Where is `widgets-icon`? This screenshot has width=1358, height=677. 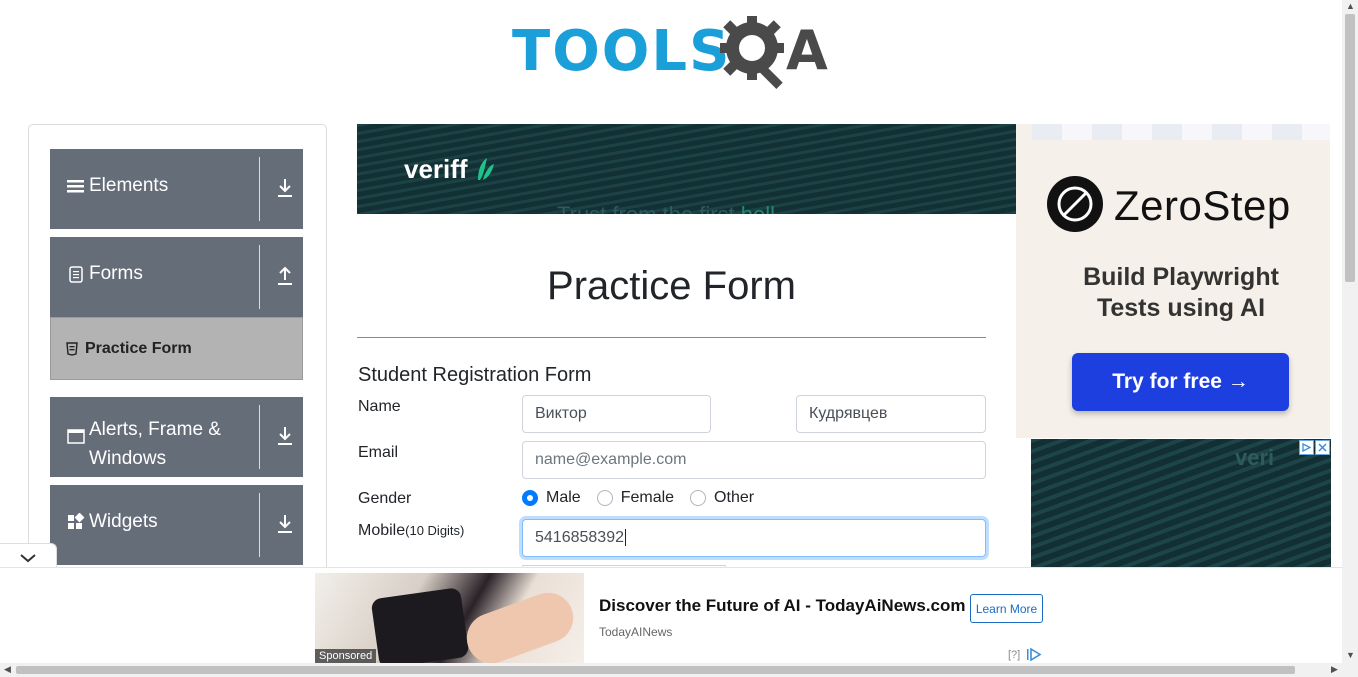
widgets-icon is located at coordinates (76, 521).